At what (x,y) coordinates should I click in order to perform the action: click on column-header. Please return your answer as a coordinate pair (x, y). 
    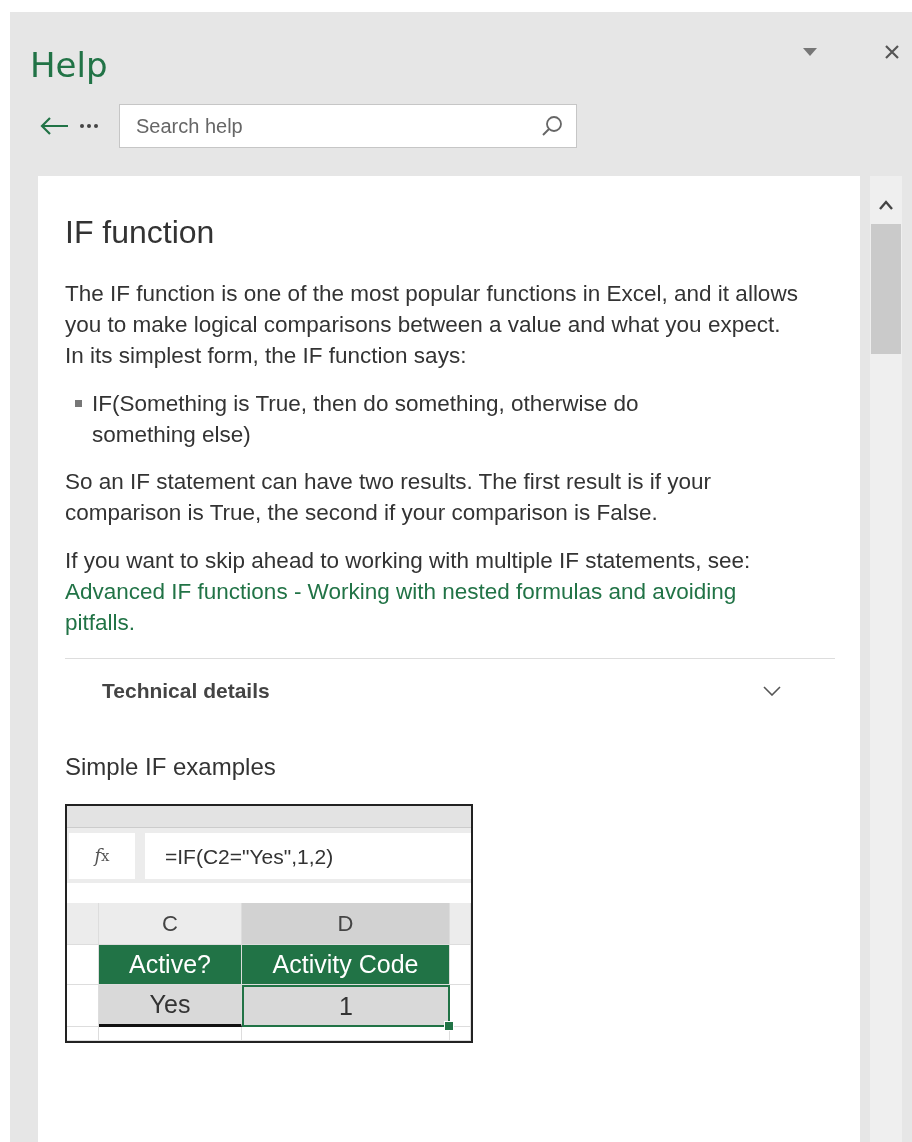
    Looking at the image, I should click on (460, 924).